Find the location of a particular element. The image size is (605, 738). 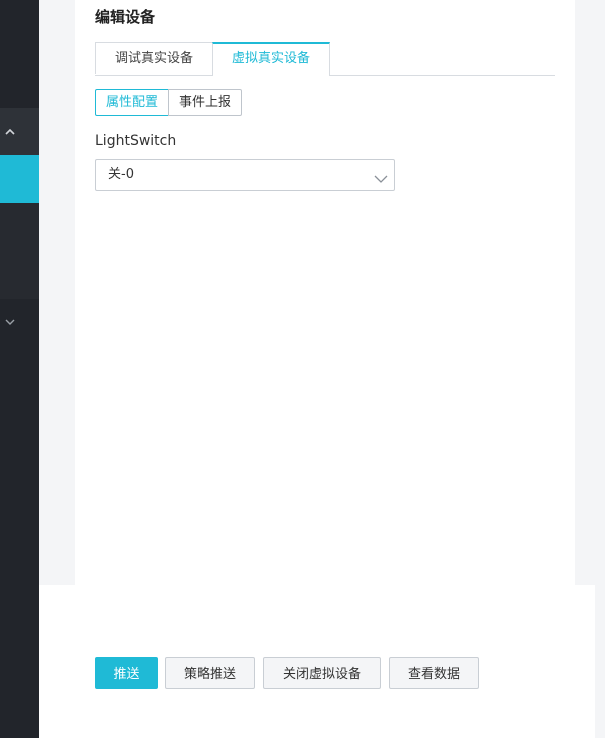

view-data-button: 查看数据 is located at coordinates (434, 673).